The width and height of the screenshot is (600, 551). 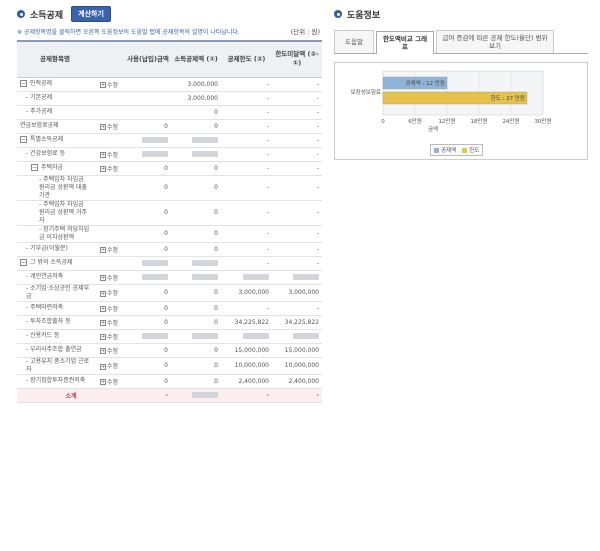 What do you see at coordinates (39, 97) in the screenshot?
I see `row-label: - 기본공제` at bounding box center [39, 97].